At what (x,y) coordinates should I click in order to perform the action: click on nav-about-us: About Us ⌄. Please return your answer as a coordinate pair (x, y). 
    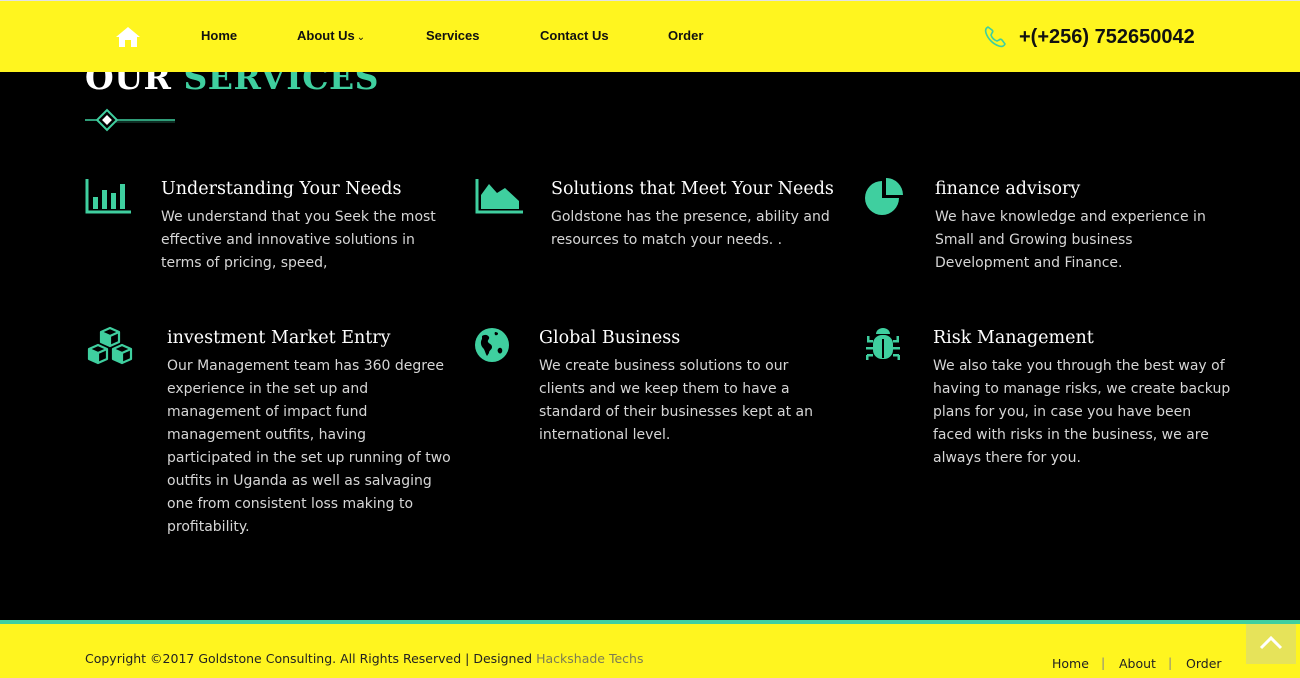
    Looking at the image, I should click on (331, 35).